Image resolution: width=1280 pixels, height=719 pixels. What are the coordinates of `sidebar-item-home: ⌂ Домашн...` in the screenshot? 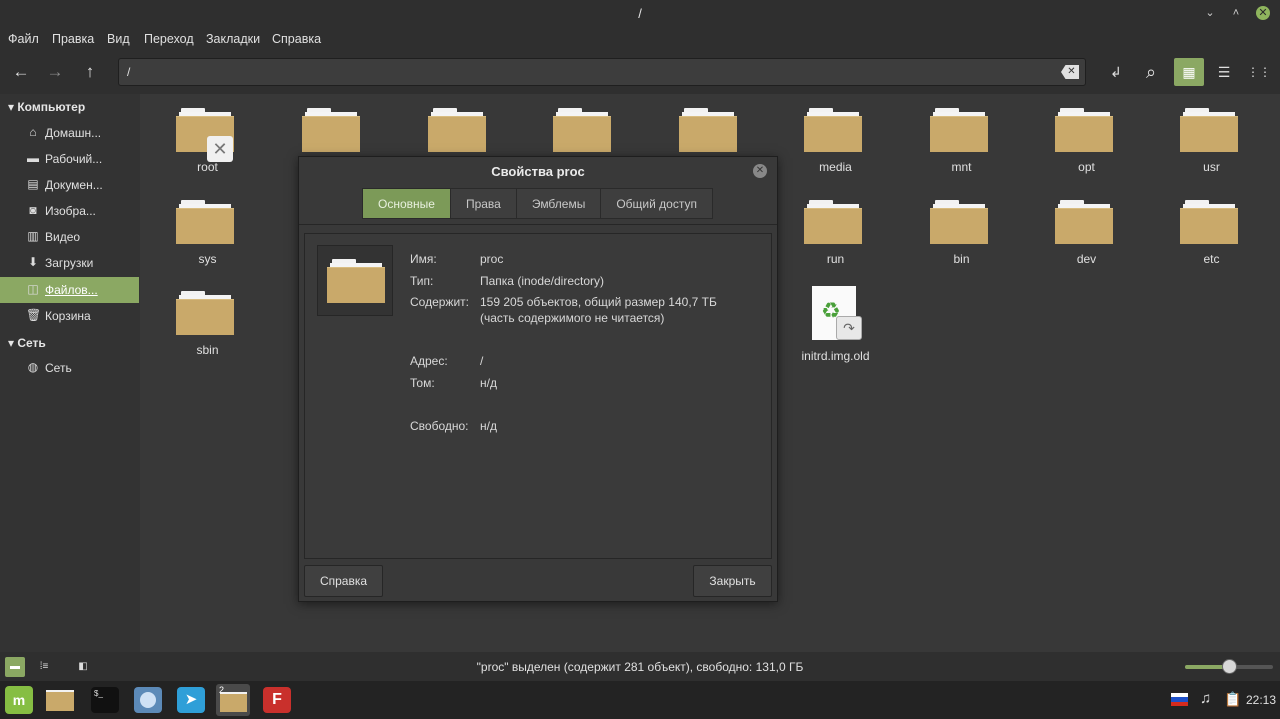 It's located at (69, 133).